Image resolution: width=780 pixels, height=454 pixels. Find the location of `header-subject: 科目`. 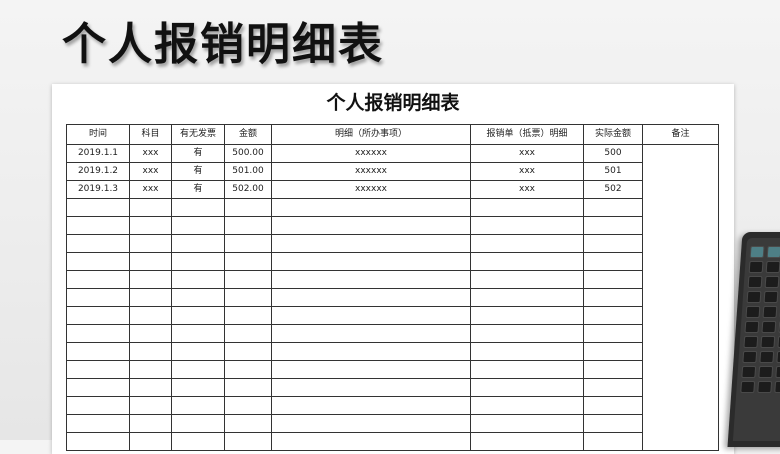

header-subject: 科目 is located at coordinates (150, 134).